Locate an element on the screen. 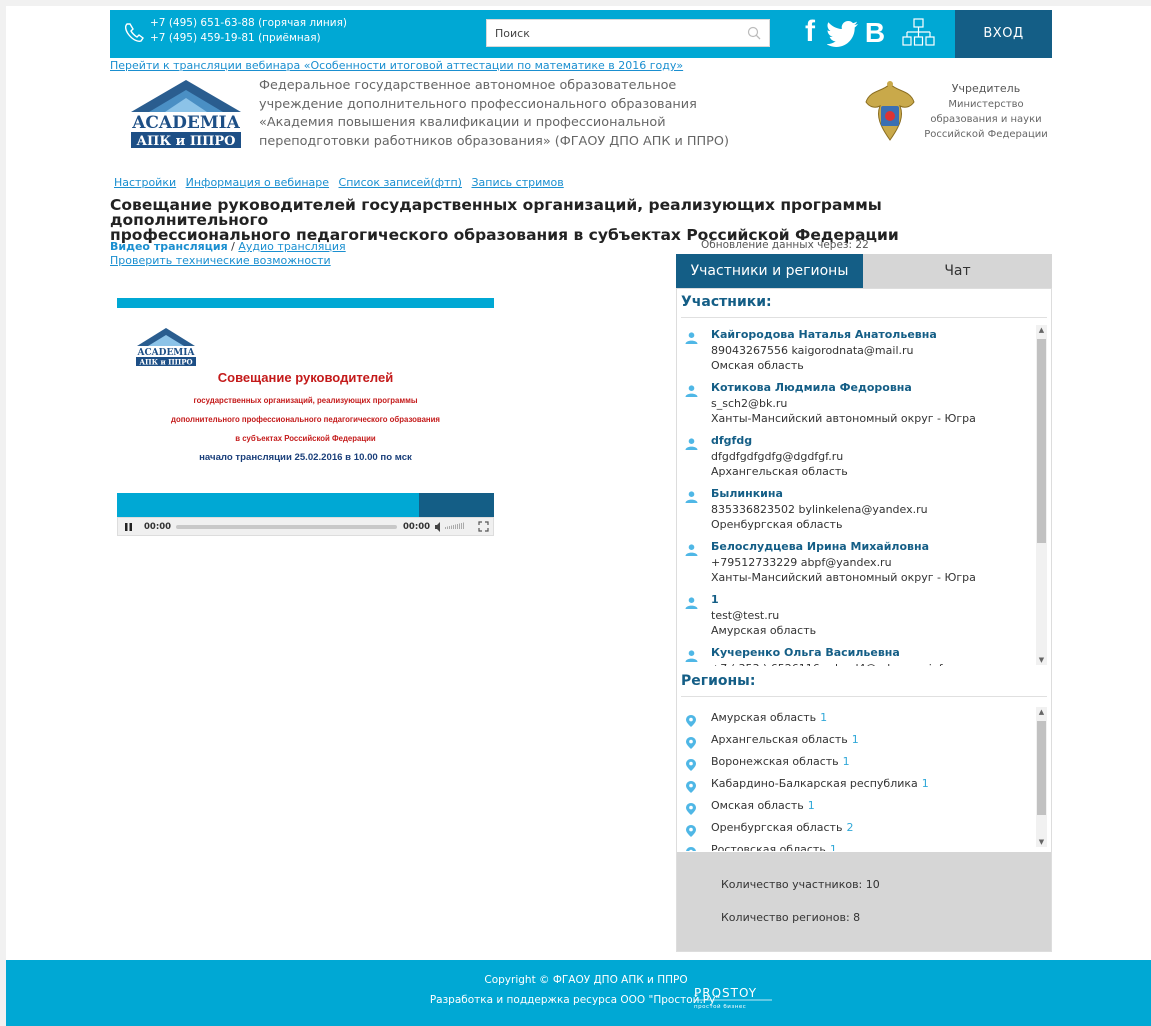 The height and width of the screenshot is (1026, 1151). region-item: Омская область 1 is located at coordinates (763, 805).